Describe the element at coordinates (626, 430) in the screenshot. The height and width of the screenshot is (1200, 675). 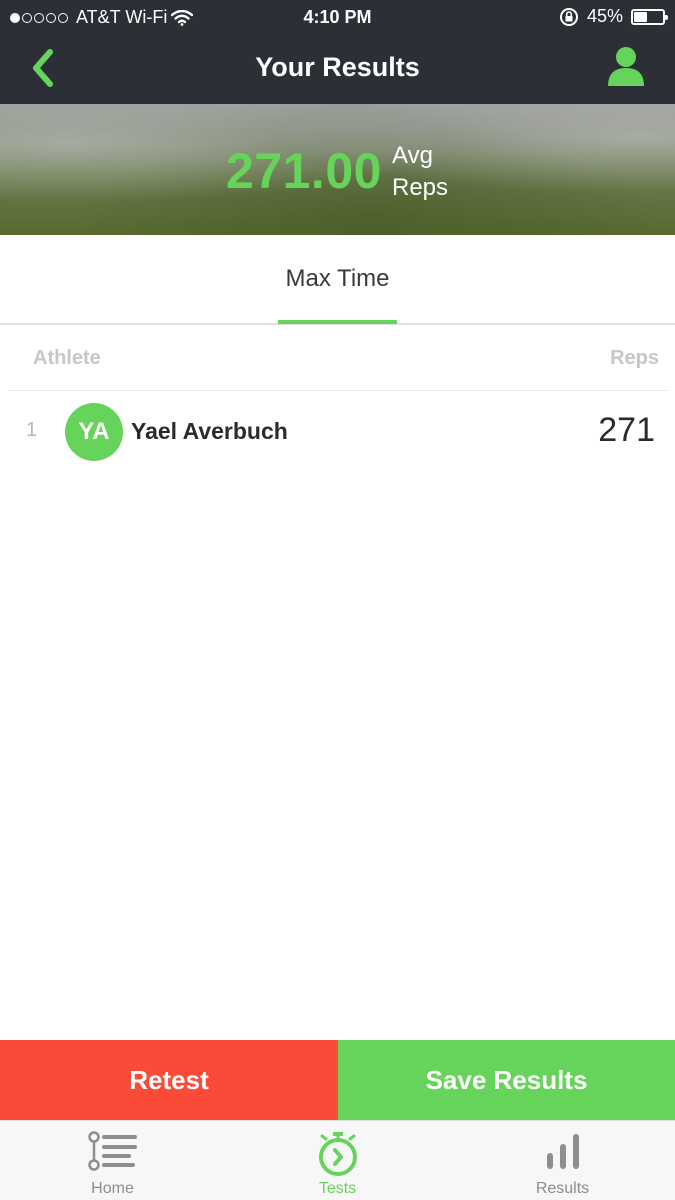
I see `athlete-reps: 271` at that location.